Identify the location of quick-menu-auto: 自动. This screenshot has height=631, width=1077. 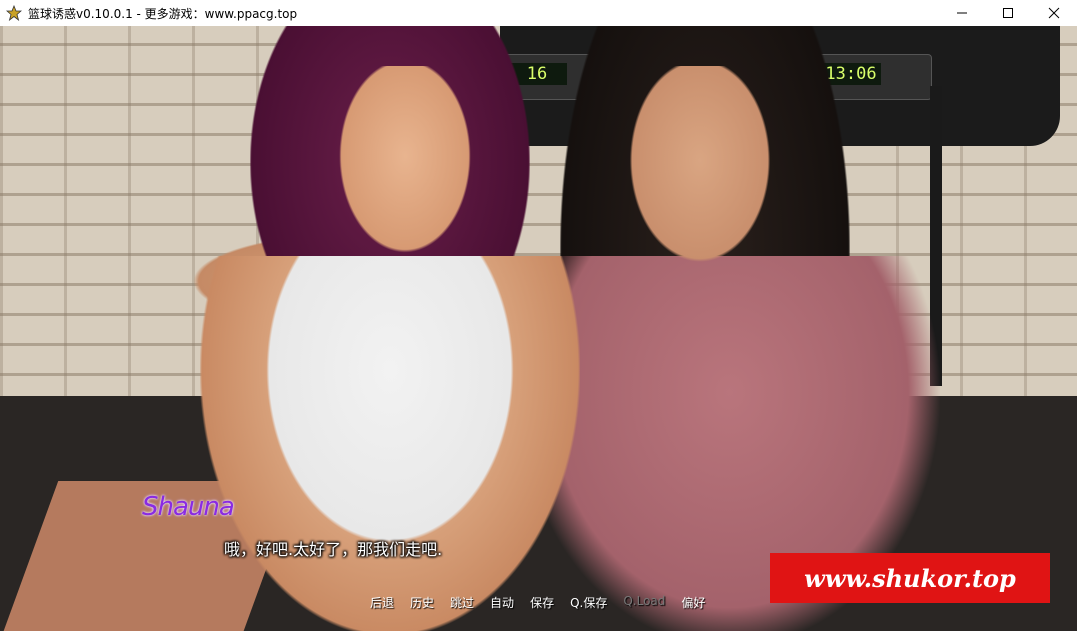
(502, 602).